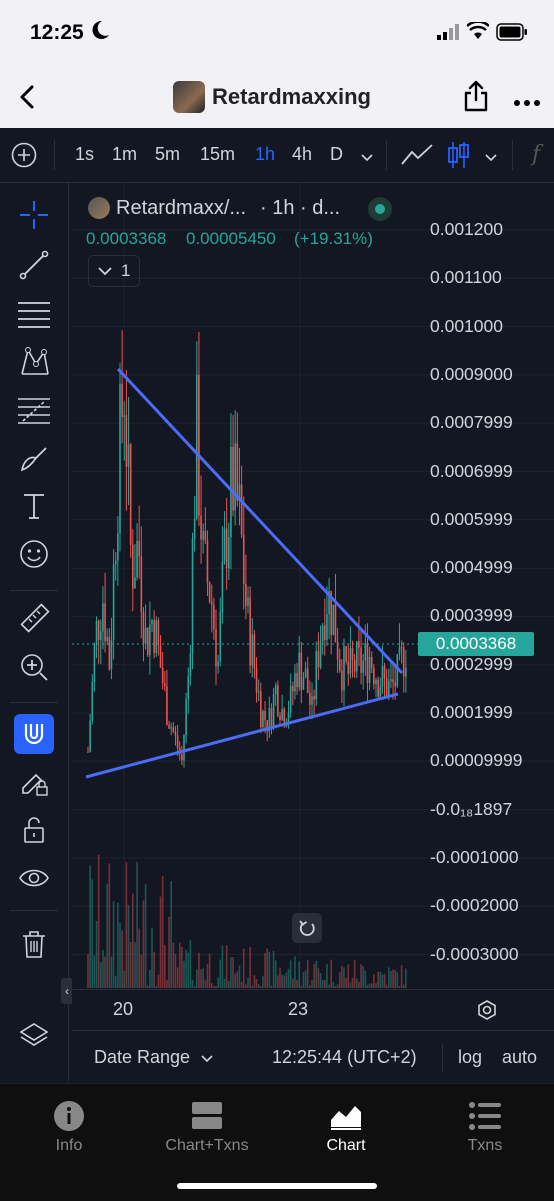 The image size is (554, 1201). What do you see at coordinates (417, 157) in the screenshot?
I see `line-chart-type-icon` at bounding box center [417, 157].